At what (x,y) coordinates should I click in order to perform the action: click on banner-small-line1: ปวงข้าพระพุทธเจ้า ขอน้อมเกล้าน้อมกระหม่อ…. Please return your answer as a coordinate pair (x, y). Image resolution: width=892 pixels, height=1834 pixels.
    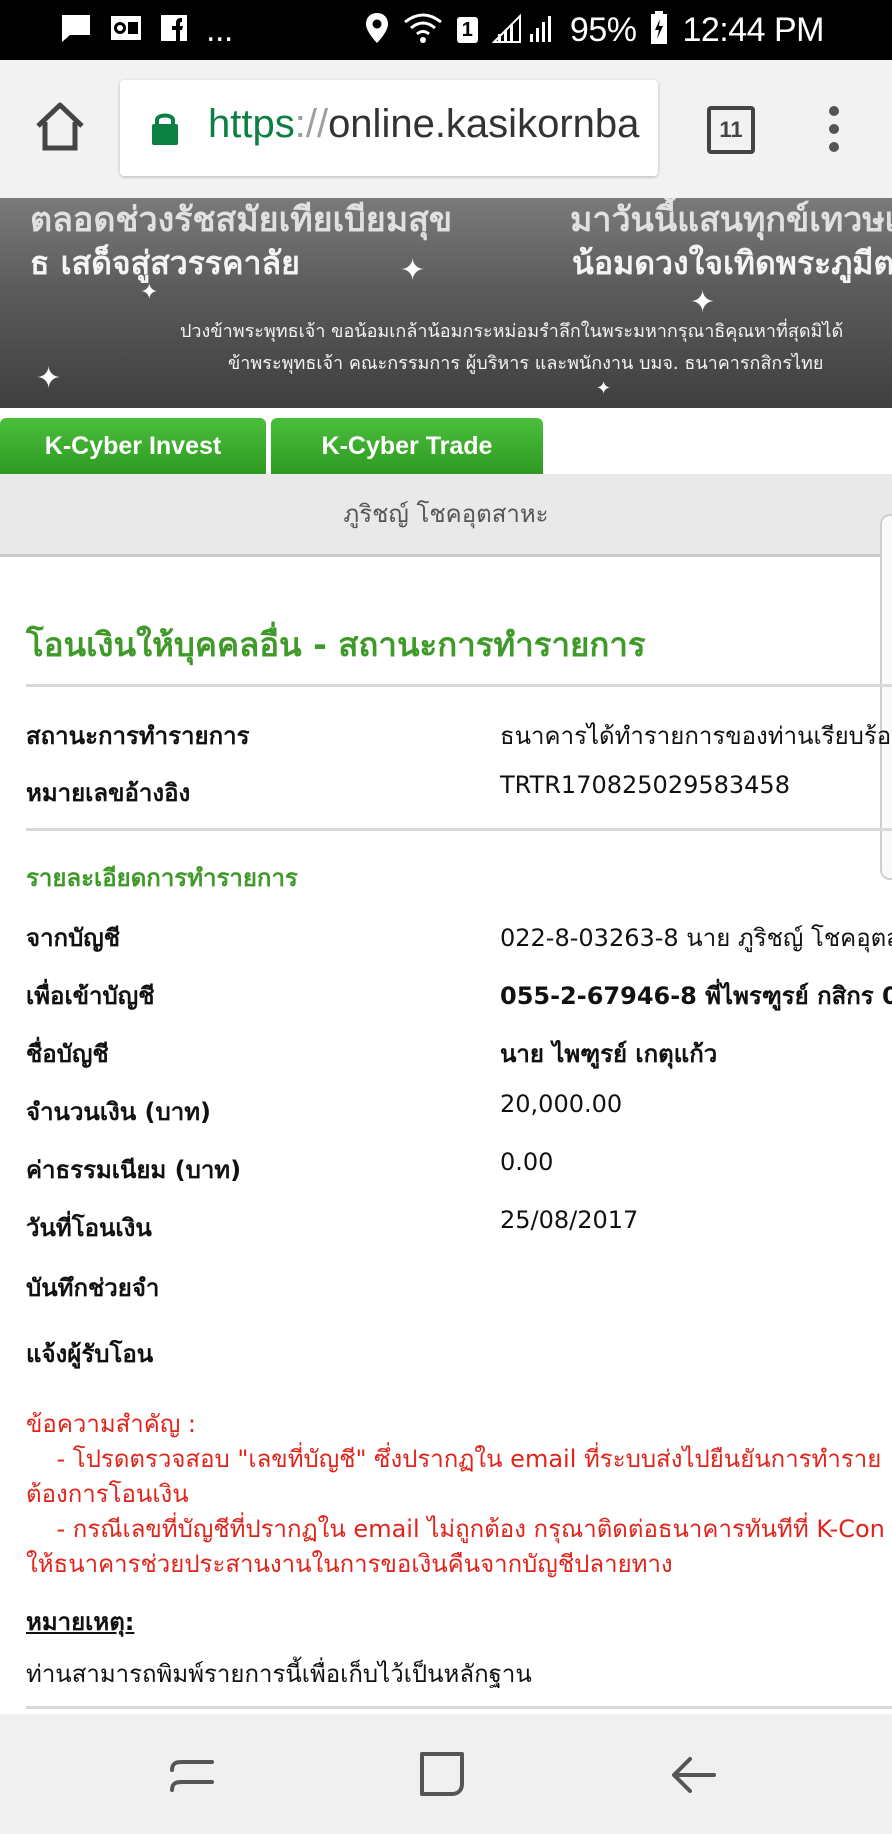
    Looking at the image, I should click on (512, 331).